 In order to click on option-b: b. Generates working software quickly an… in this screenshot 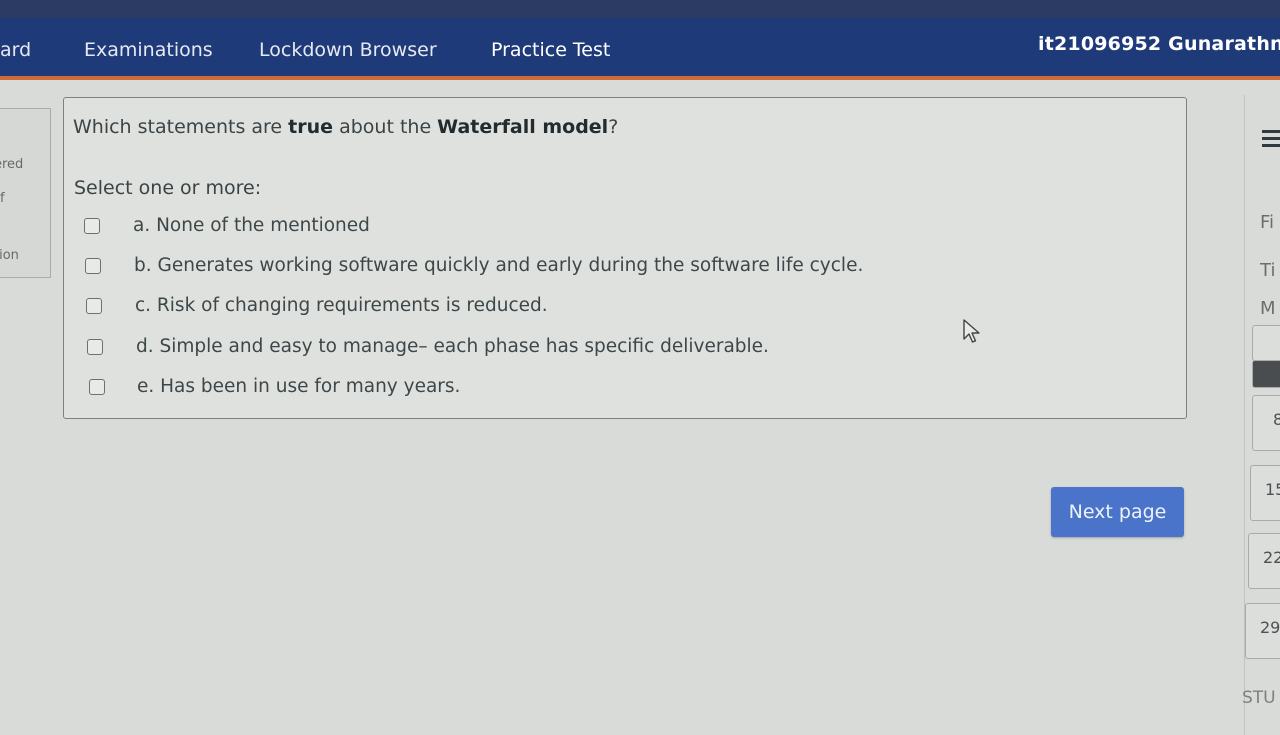, I will do `click(535, 267)`.